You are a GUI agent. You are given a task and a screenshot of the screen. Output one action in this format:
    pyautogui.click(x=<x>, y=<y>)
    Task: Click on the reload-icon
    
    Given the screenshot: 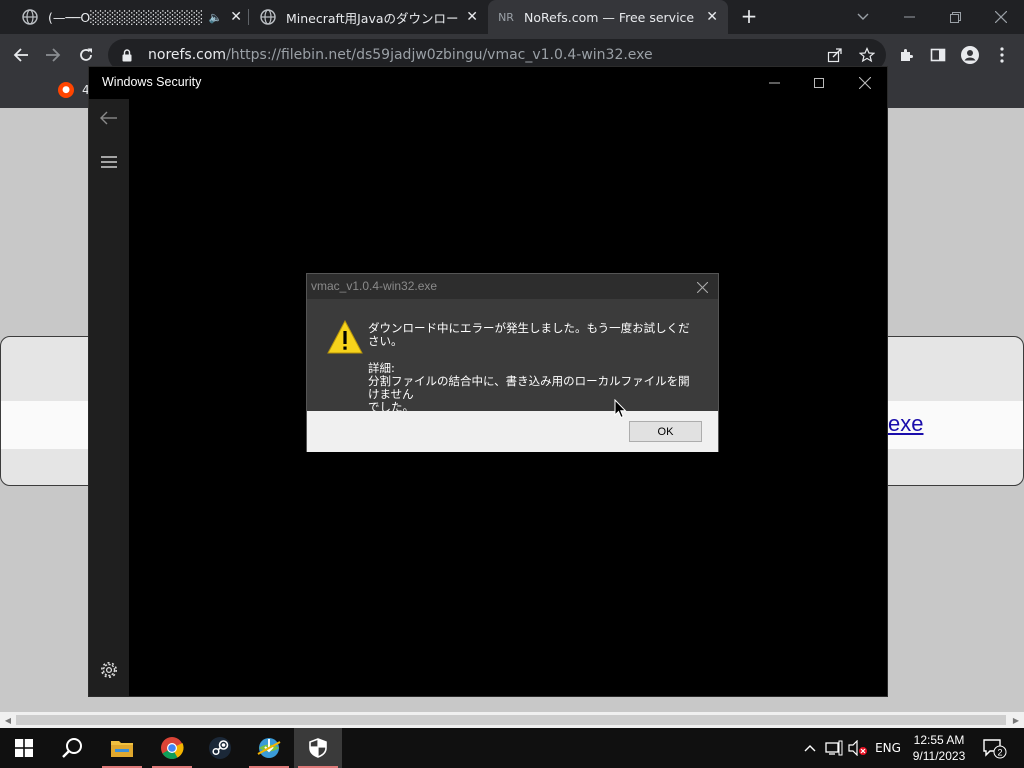 What is the action you would take?
    pyautogui.click(x=86, y=55)
    